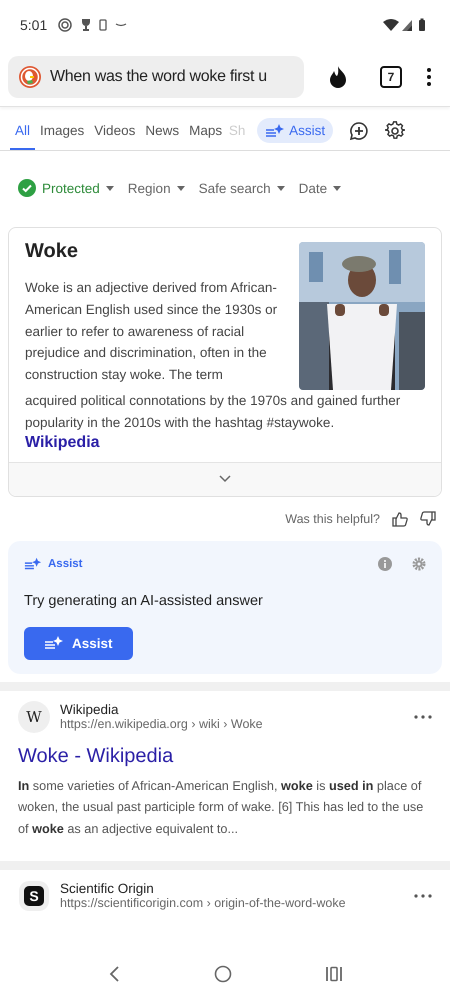 The width and height of the screenshot is (450, 1000). I want to click on assist-prompt: Try generating an AI-assisted answer, so click(144, 600).